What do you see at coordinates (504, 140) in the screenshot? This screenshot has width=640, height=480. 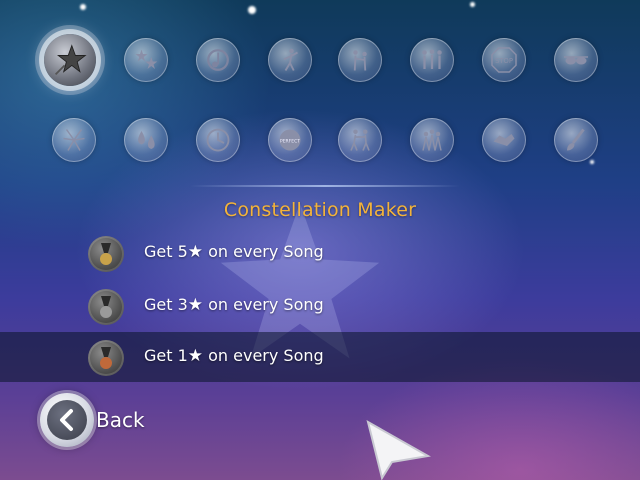 I see `handshake-icon` at bounding box center [504, 140].